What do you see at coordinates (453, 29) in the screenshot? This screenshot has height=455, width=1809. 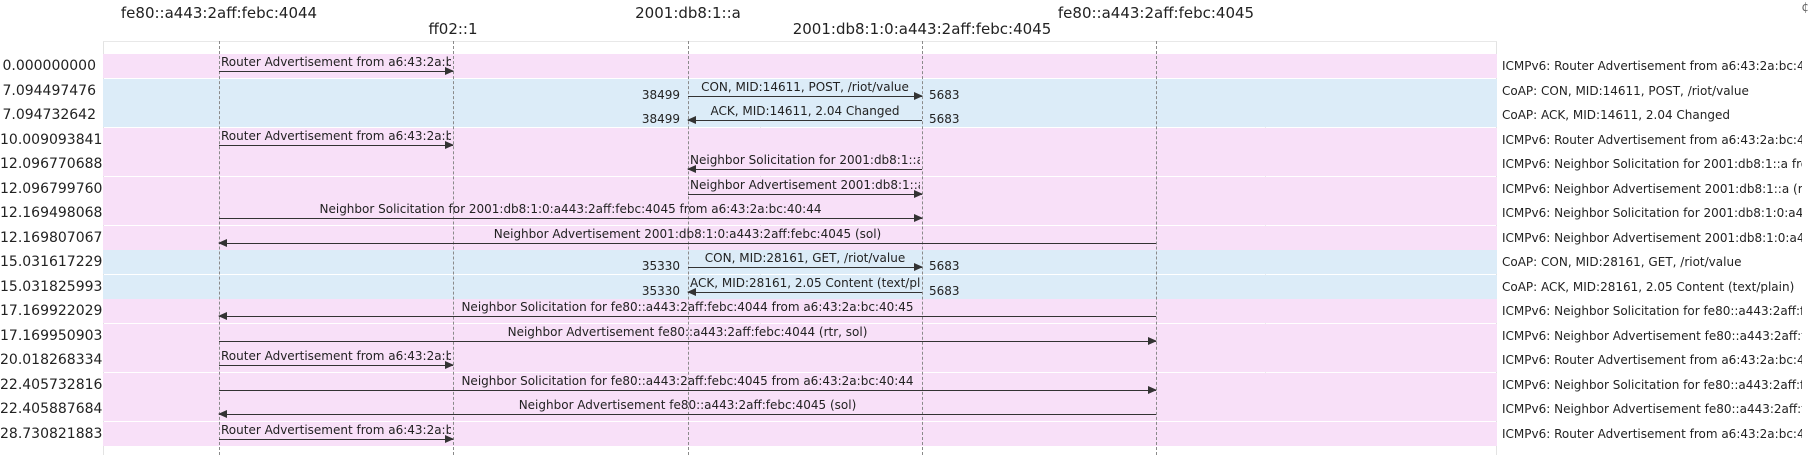 I see `host-label-h1: ff02::1` at bounding box center [453, 29].